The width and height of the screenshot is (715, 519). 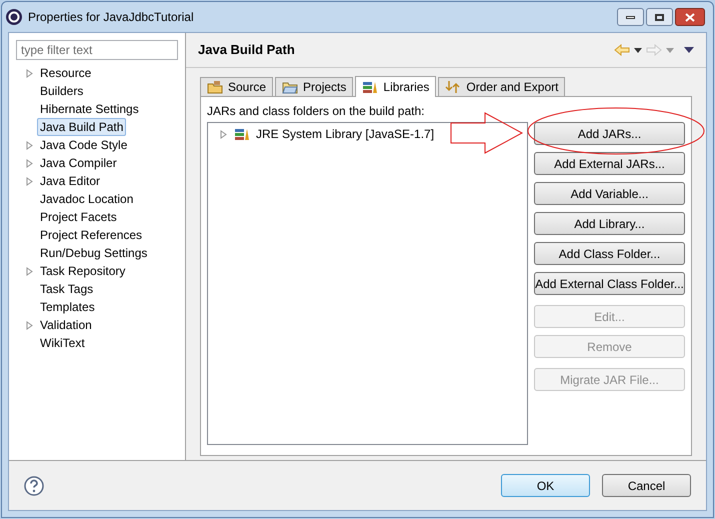 What do you see at coordinates (78, 163) in the screenshot?
I see `sidebar-item: Java Compiler` at bounding box center [78, 163].